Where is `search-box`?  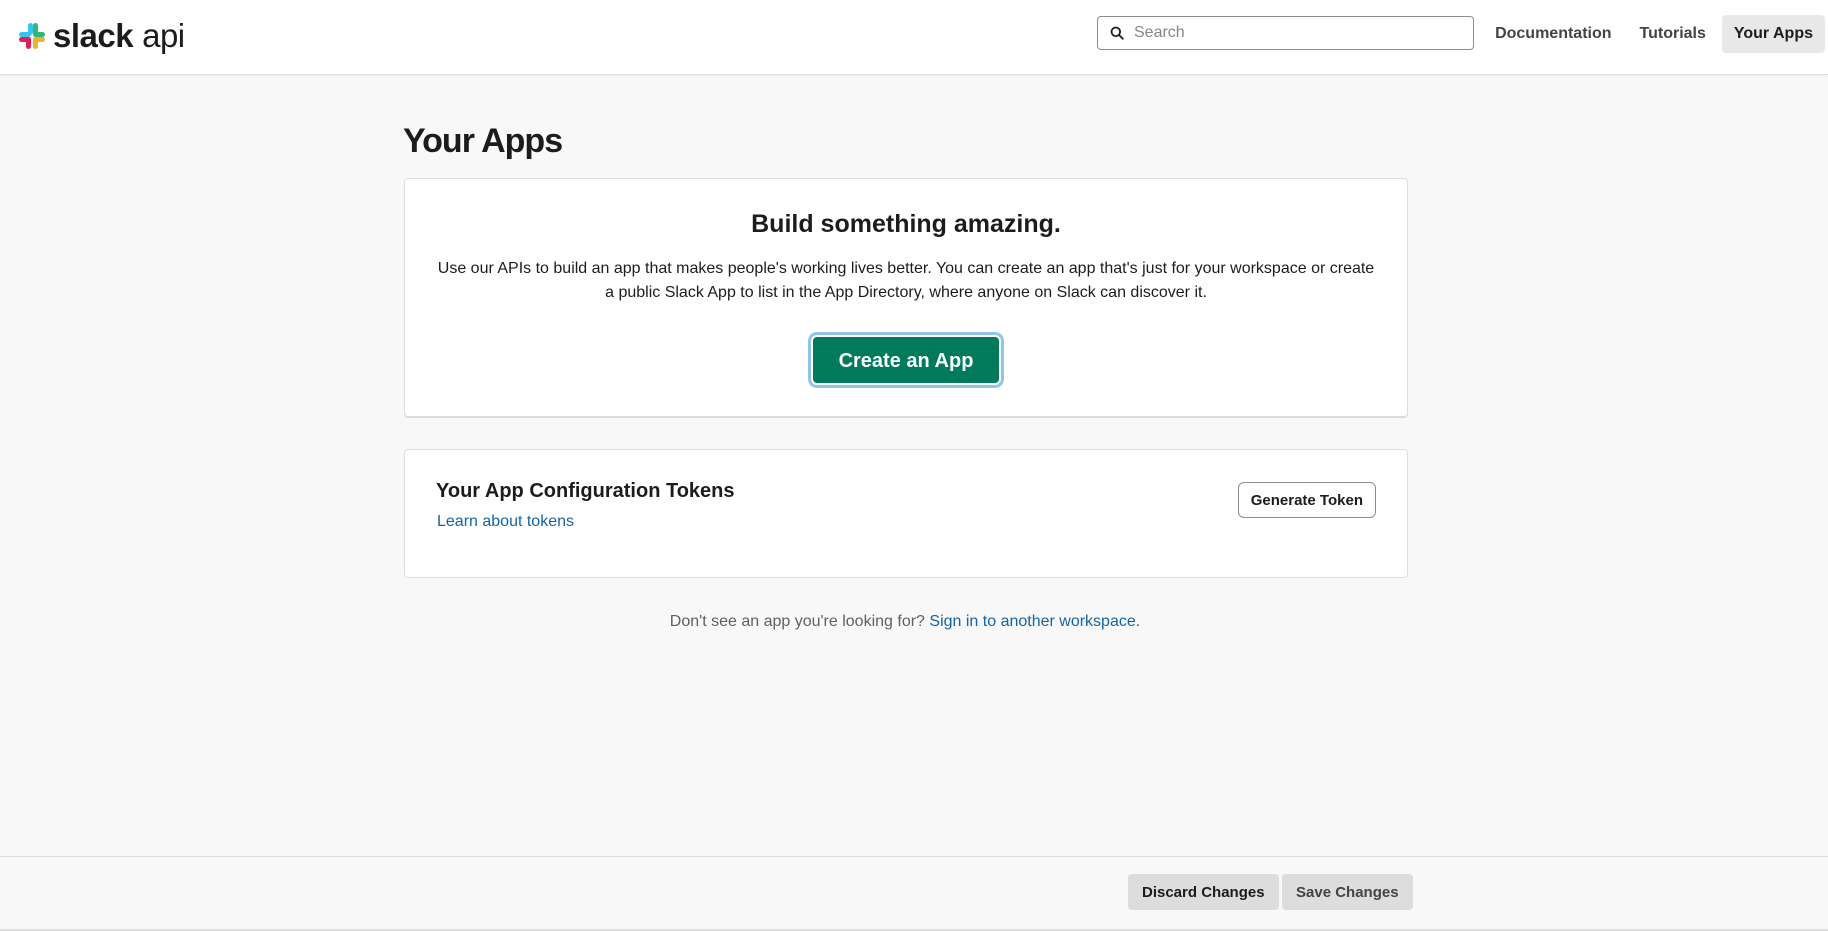 search-box is located at coordinates (1285, 33).